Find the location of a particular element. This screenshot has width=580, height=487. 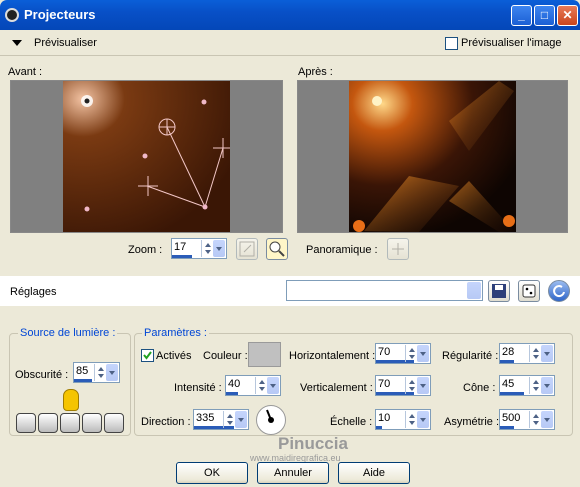

horizontalement-stepper: 70 is located at coordinates (403, 353).